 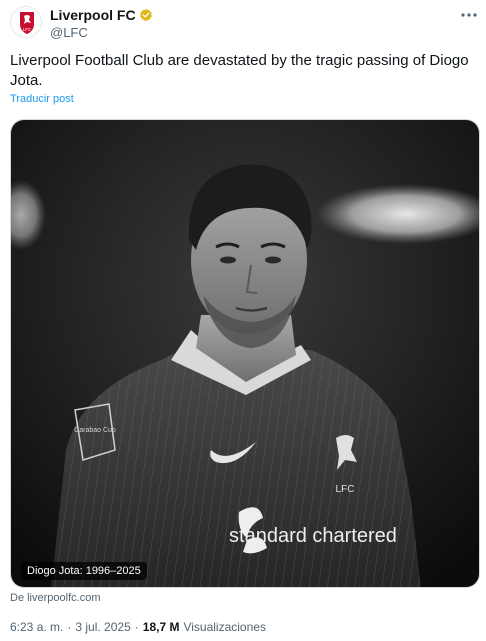 I want to click on media-caption: Diogo Jota: 1996–2025, so click(x=84, y=571).